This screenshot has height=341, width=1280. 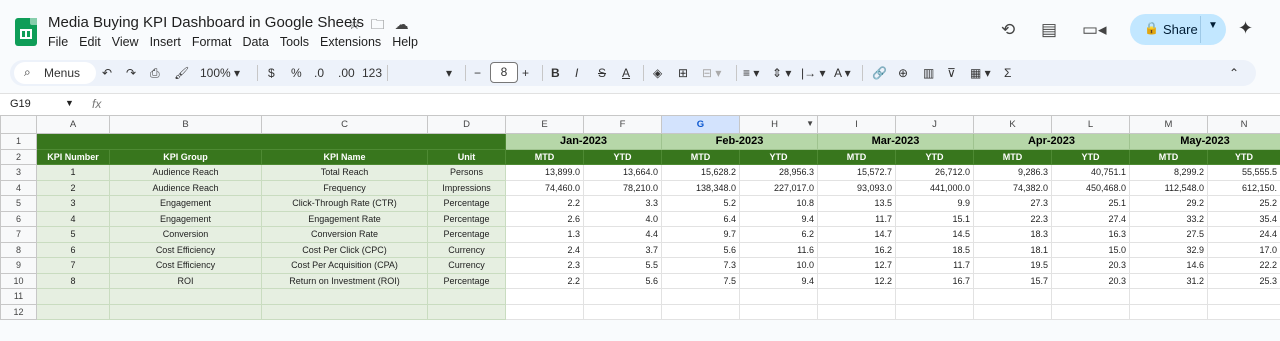 What do you see at coordinates (185, 249) in the screenshot?
I see `kpi-cell: Cost Efficiency` at bounding box center [185, 249].